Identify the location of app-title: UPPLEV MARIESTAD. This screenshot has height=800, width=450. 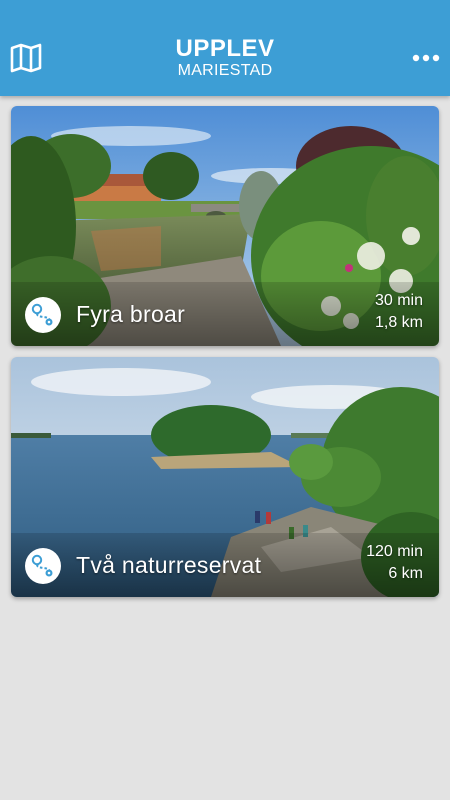
(225, 58).